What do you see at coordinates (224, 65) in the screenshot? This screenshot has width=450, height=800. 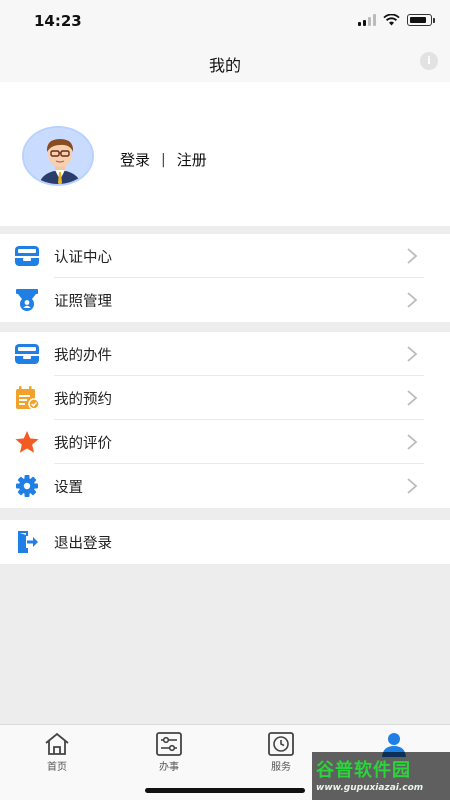 I see `page-title: 我的` at bounding box center [224, 65].